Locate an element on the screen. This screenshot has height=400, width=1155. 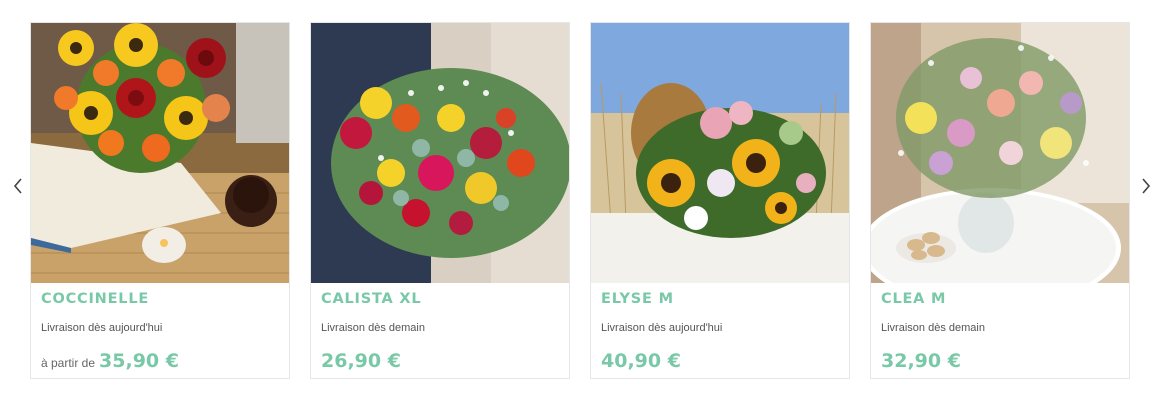
product-name: COCCINELLE is located at coordinates (95, 299).